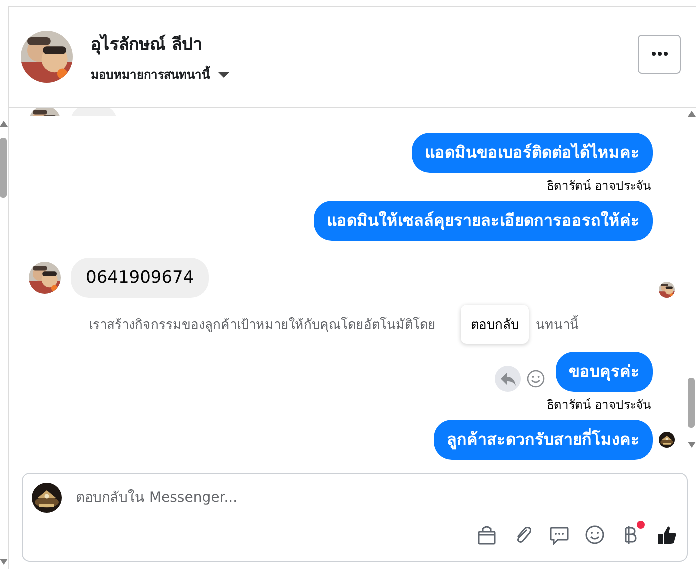 The width and height of the screenshot is (696, 569). What do you see at coordinates (224, 75) in the screenshot?
I see `caret-icon` at bounding box center [224, 75].